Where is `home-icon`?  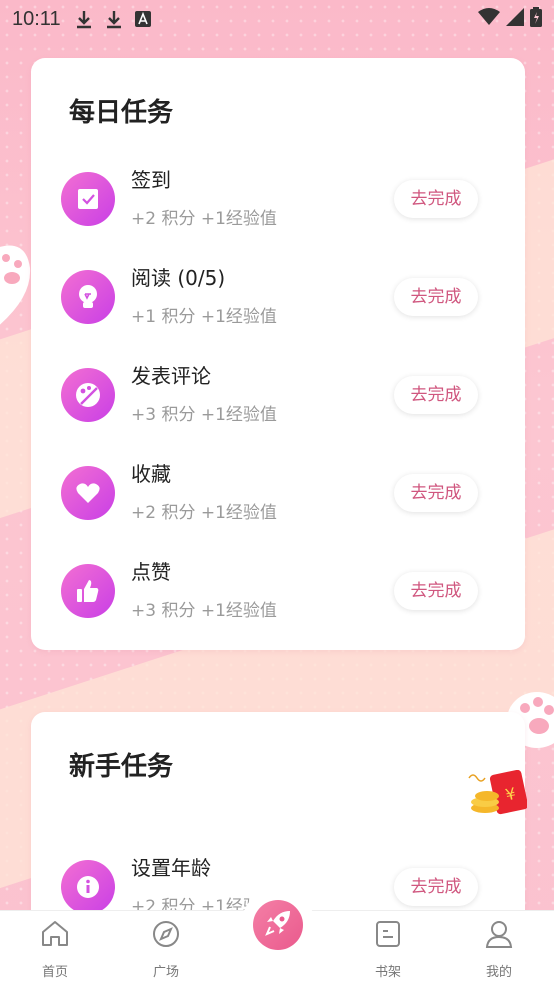
home-icon is located at coordinates (55, 936).